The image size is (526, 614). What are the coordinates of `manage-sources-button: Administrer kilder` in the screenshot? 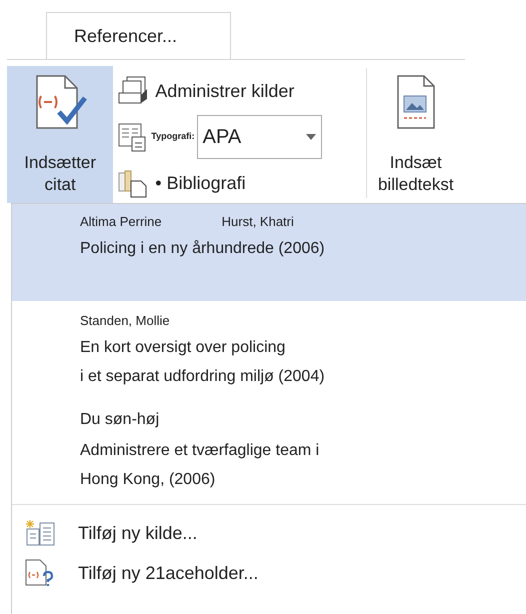 It's located at (233, 91).